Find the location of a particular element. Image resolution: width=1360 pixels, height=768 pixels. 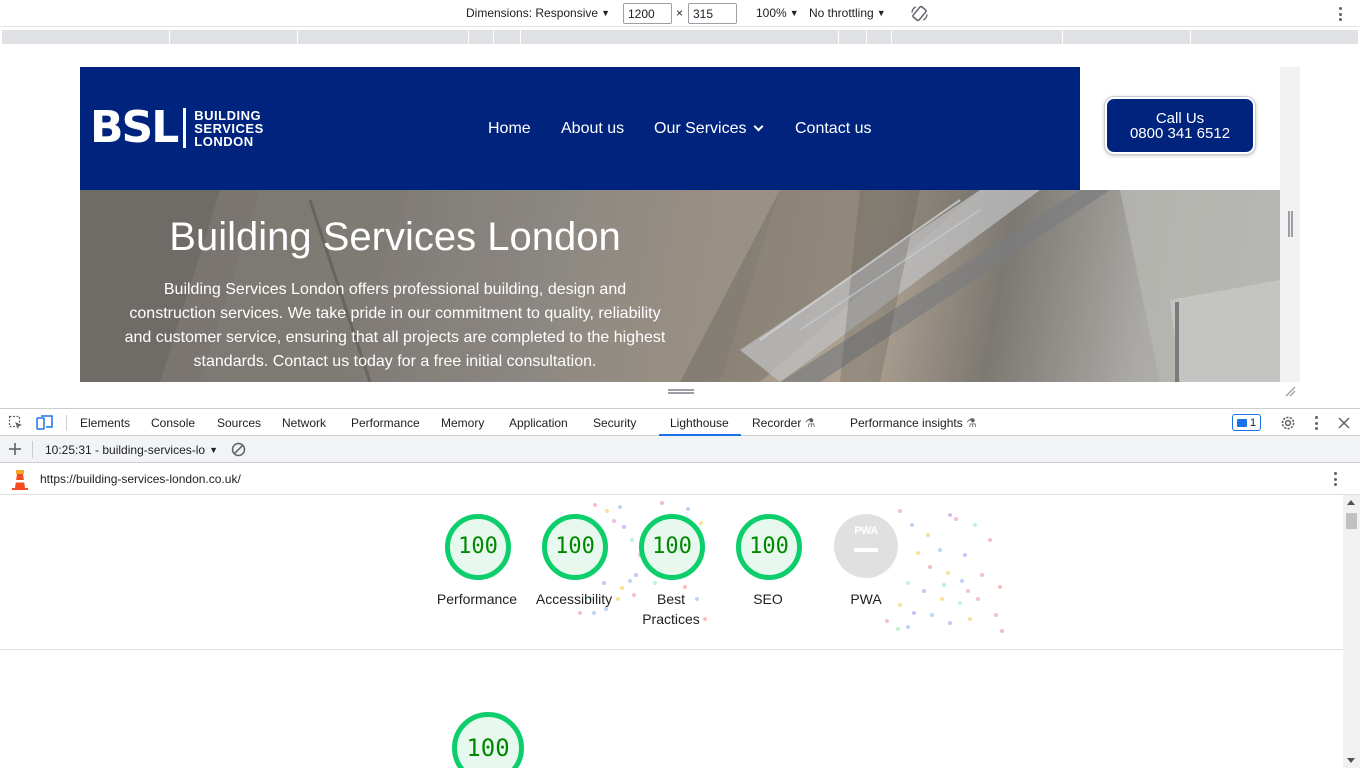

rotate-icon is located at coordinates (919, 13).